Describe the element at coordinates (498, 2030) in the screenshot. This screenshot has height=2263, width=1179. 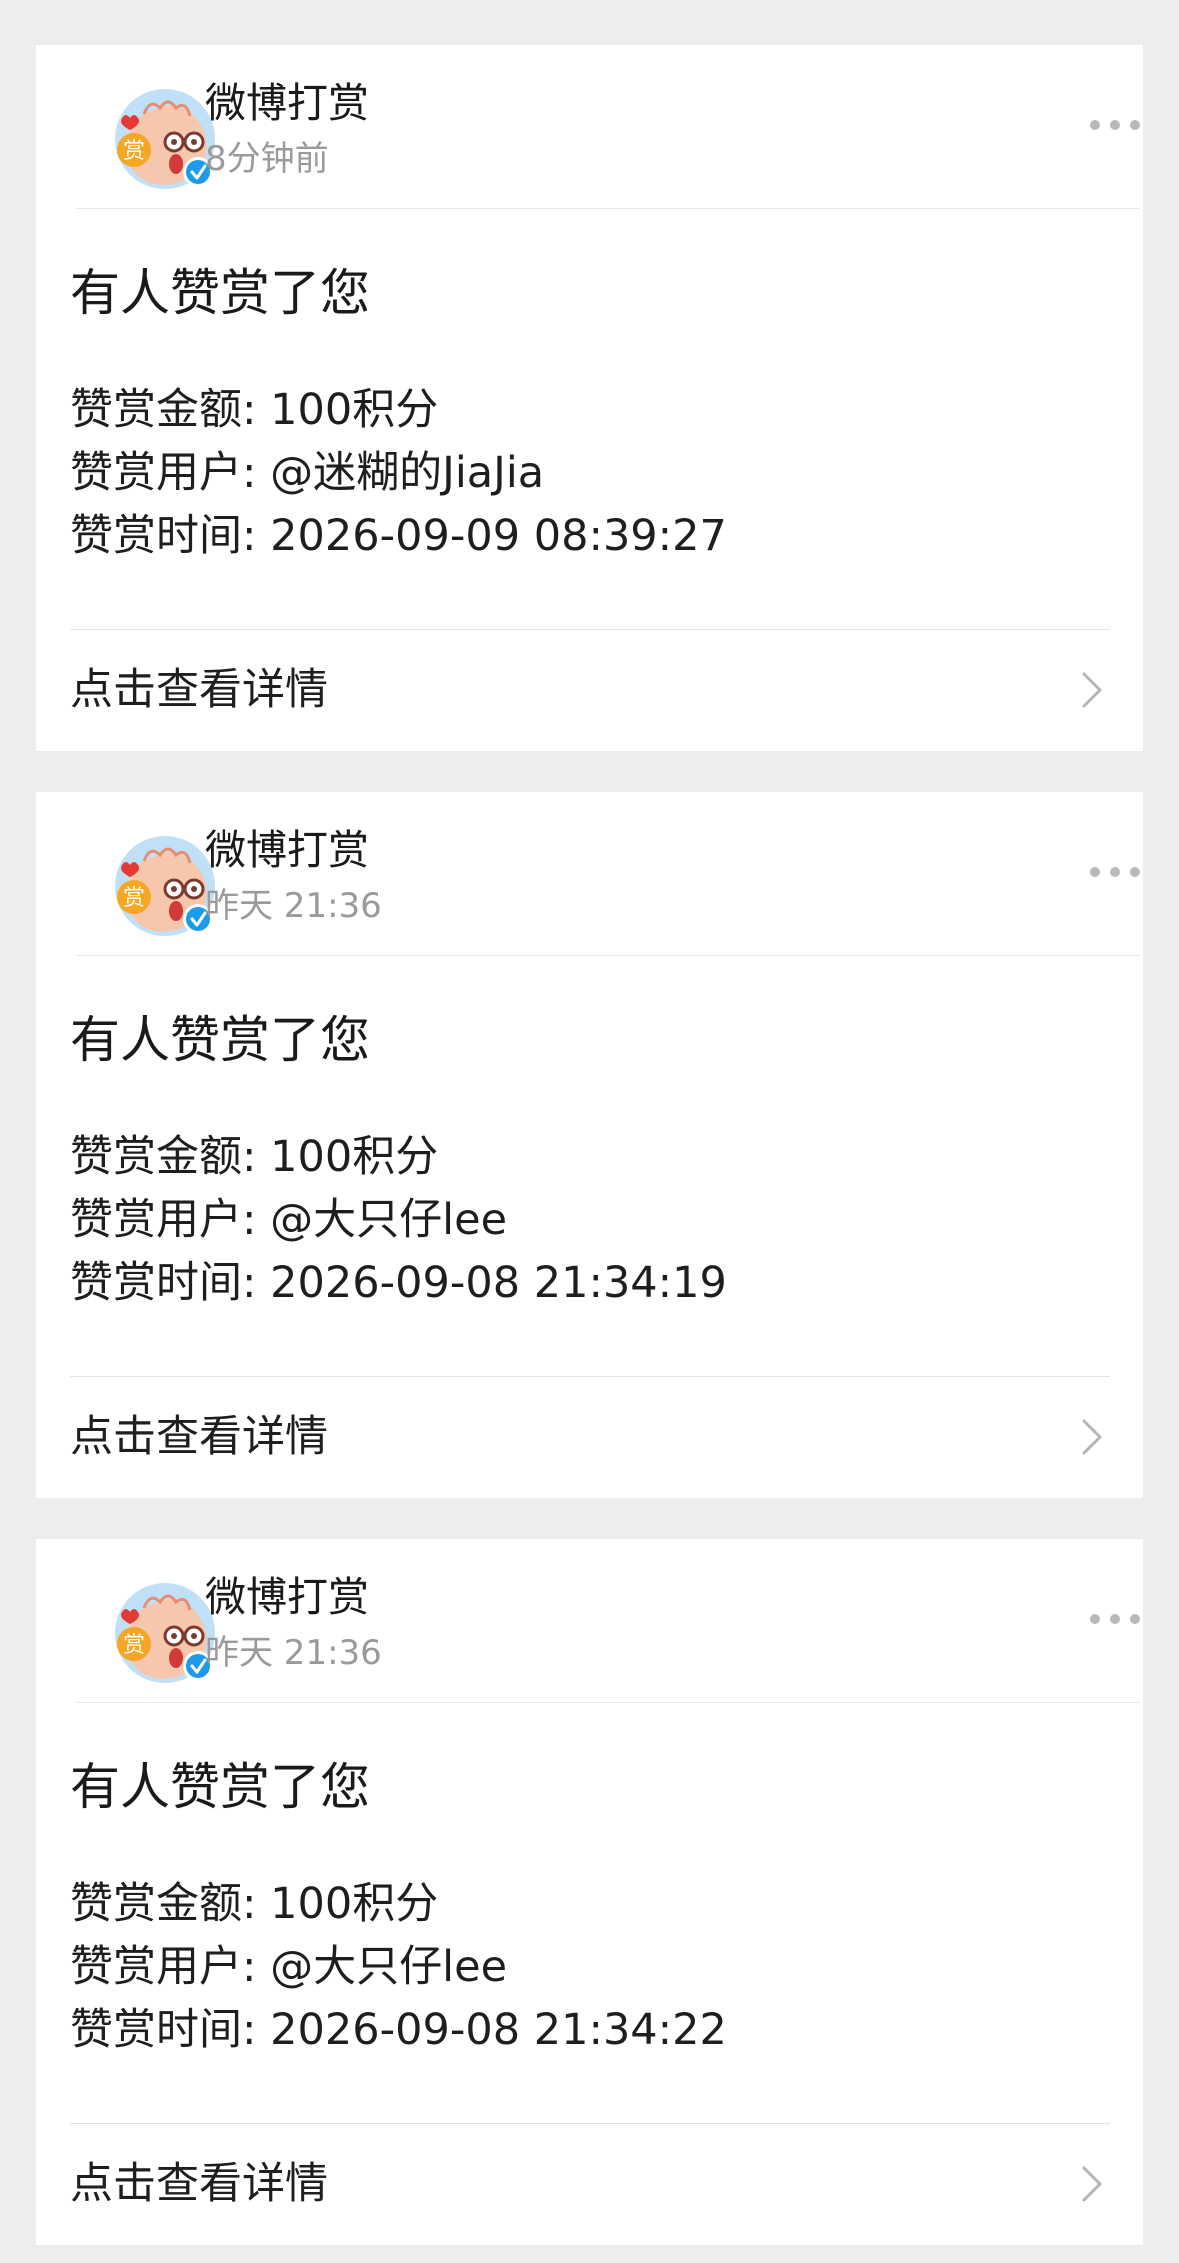
I see `reward-time-value: 2026-09-08 21:34:22` at that location.